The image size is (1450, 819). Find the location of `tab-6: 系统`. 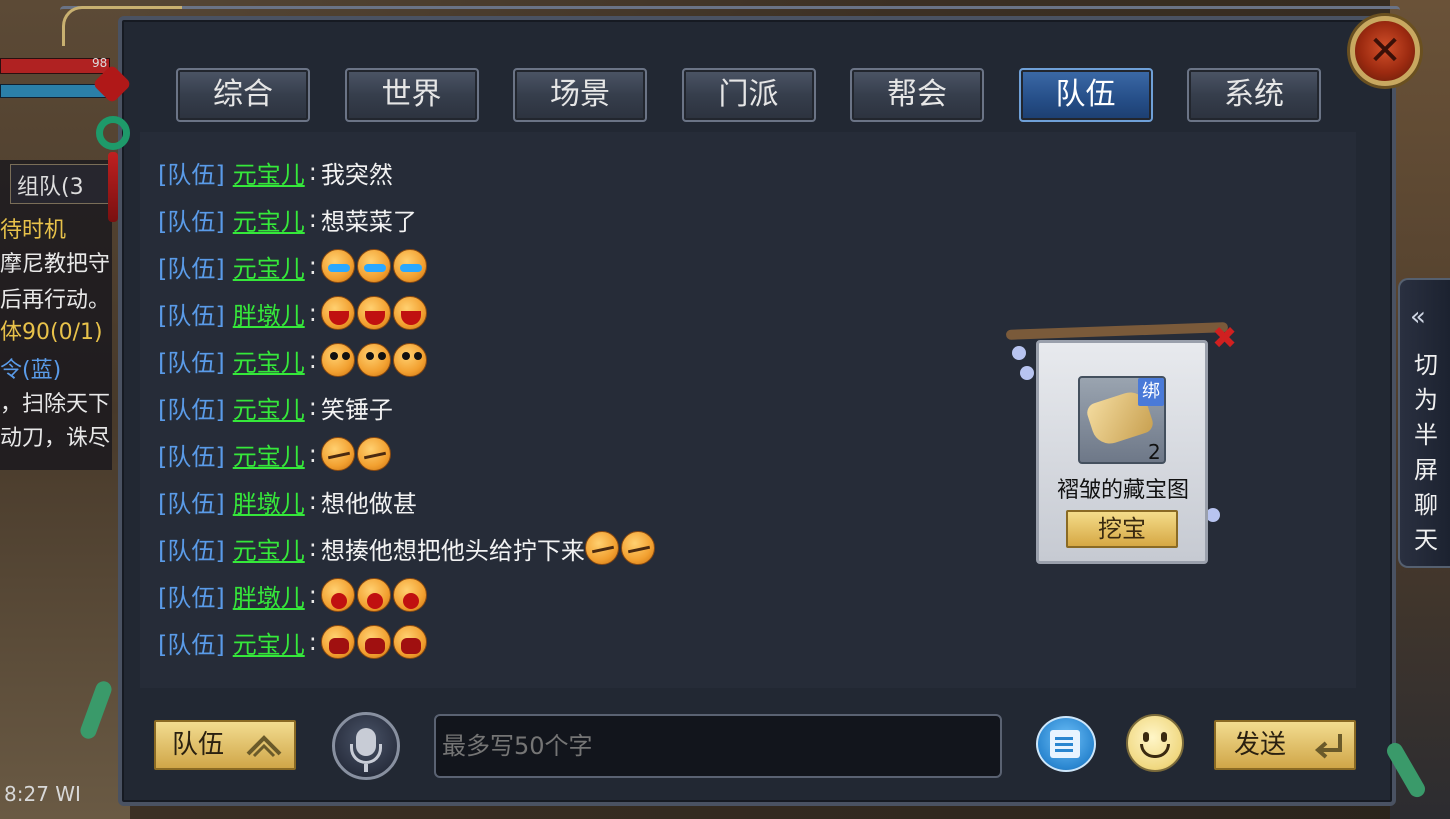

tab-6: 系统 is located at coordinates (1254, 95).